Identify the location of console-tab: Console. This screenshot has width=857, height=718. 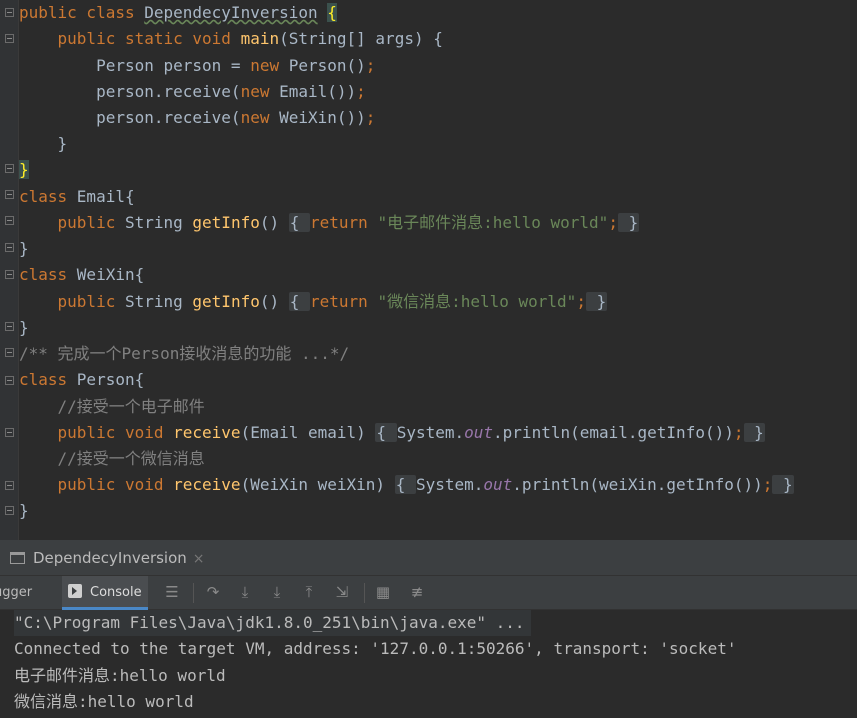
(105, 593).